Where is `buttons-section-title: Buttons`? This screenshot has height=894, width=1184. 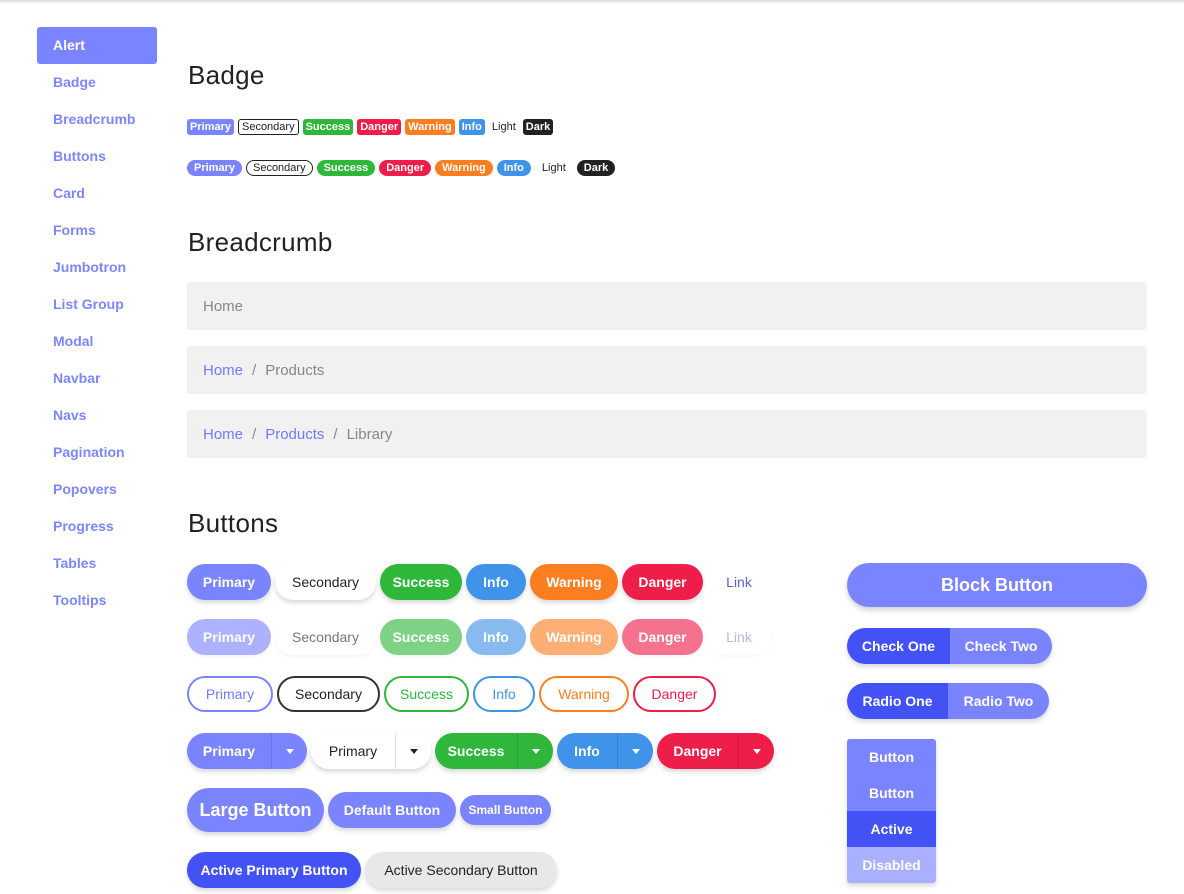 buttons-section-title: Buttons is located at coordinates (233, 523).